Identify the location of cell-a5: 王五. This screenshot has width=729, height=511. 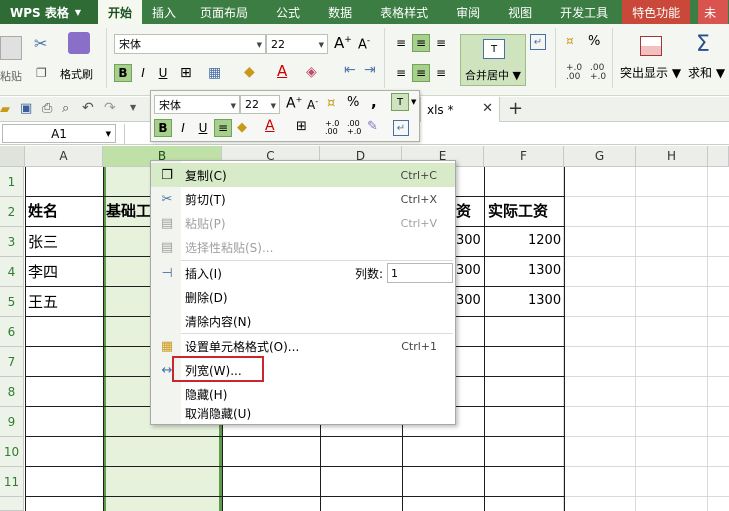
(43, 301).